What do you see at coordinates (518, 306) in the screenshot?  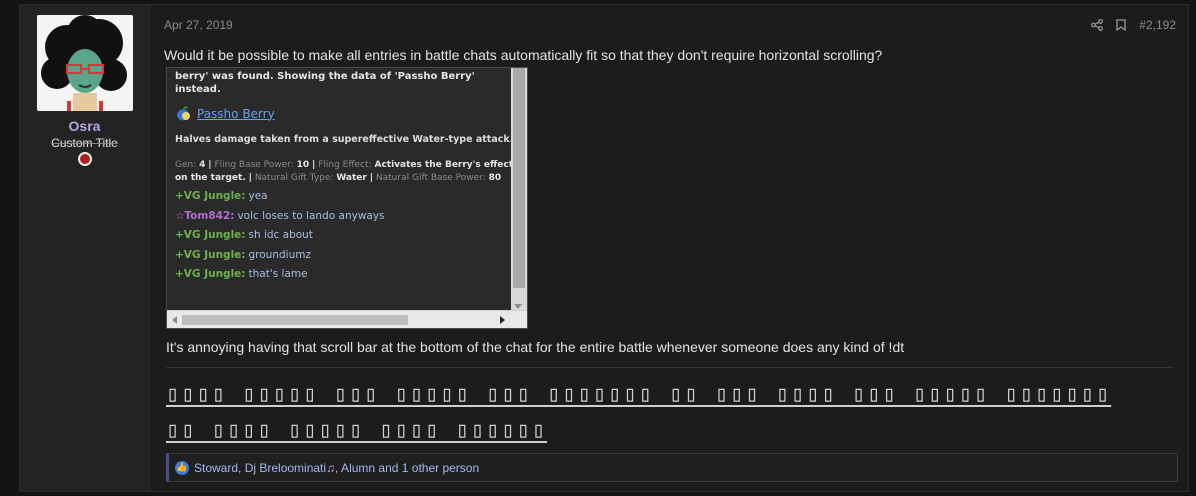 I see `scroll-down-arrow-icon` at bounding box center [518, 306].